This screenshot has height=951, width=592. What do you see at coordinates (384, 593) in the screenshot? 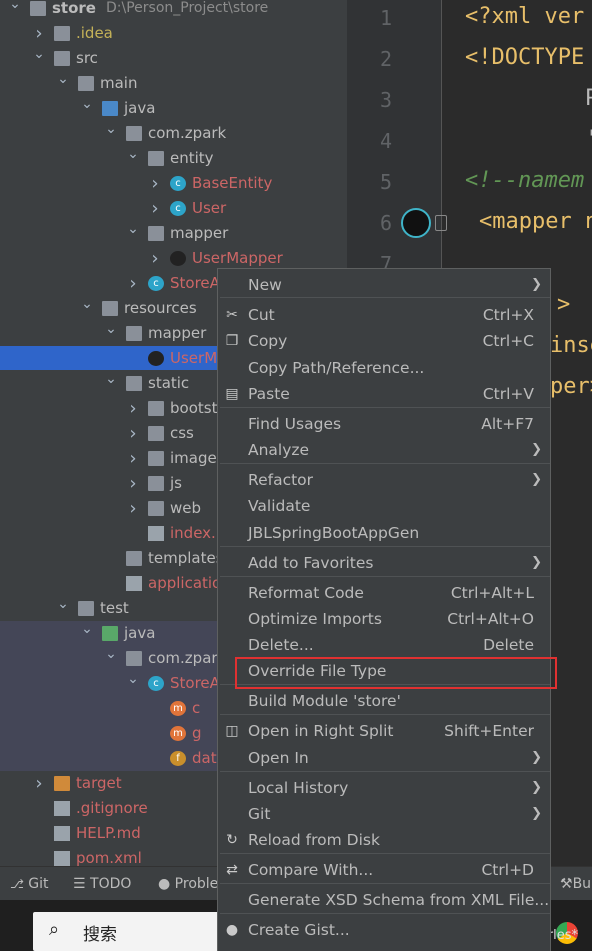
I see `menu-item: Reformat Code Ctrl+Alt+L` at bounding box center [384, 593].